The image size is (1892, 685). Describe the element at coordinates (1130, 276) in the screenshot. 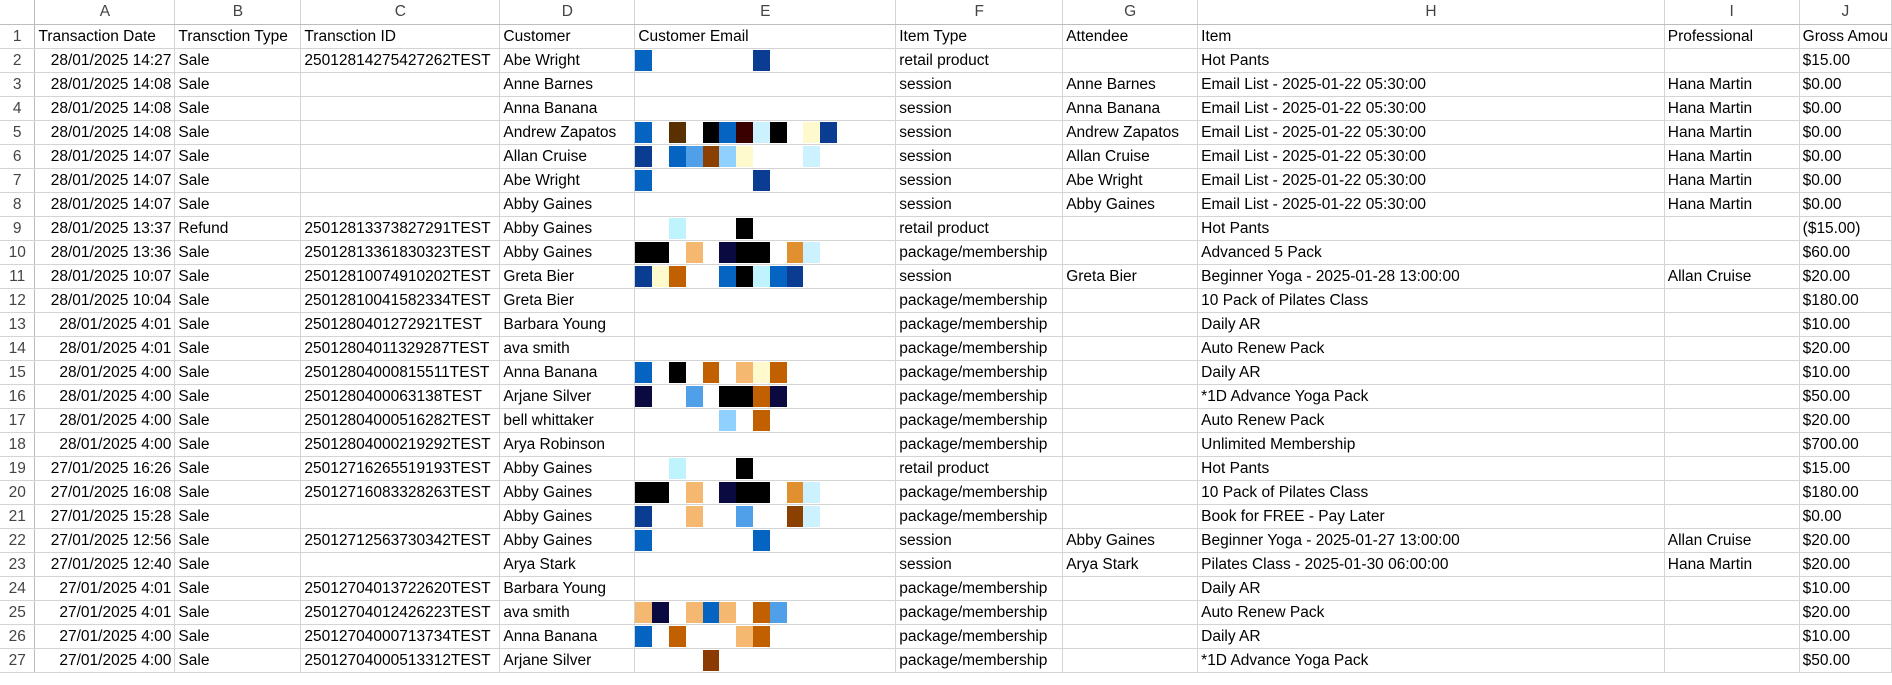

I see `cell-attendee: Greta Bier` at that location.